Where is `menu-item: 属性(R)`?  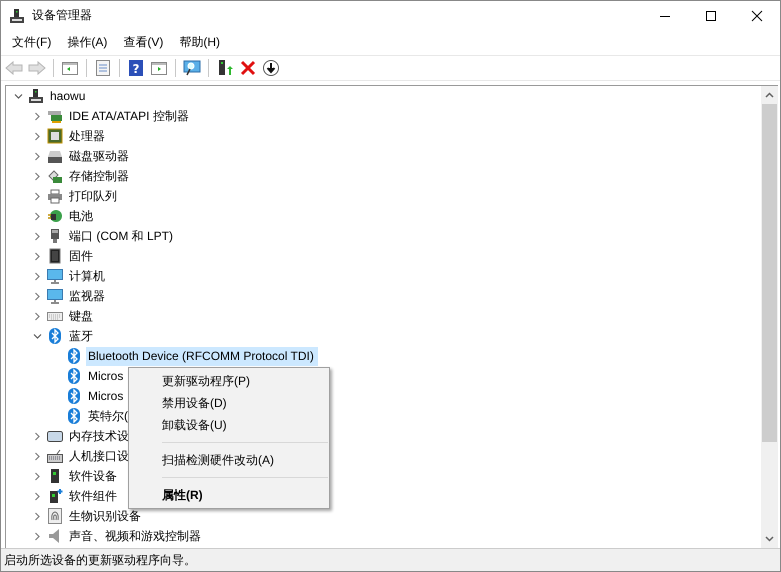
menu-item: 属性(R) is located at coordinates (229, 495).